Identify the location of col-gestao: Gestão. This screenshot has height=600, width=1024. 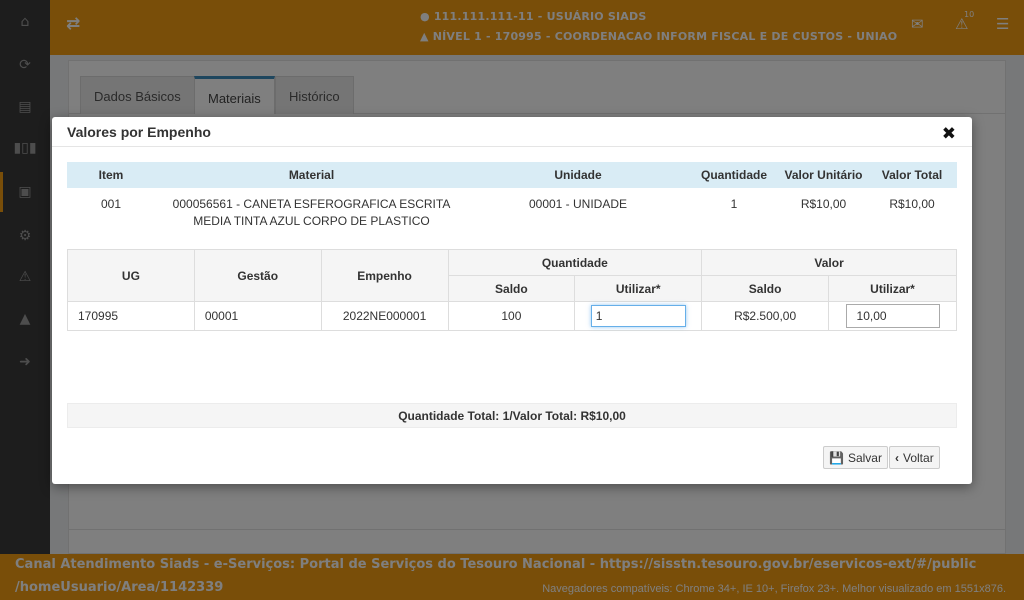
(257, 275).